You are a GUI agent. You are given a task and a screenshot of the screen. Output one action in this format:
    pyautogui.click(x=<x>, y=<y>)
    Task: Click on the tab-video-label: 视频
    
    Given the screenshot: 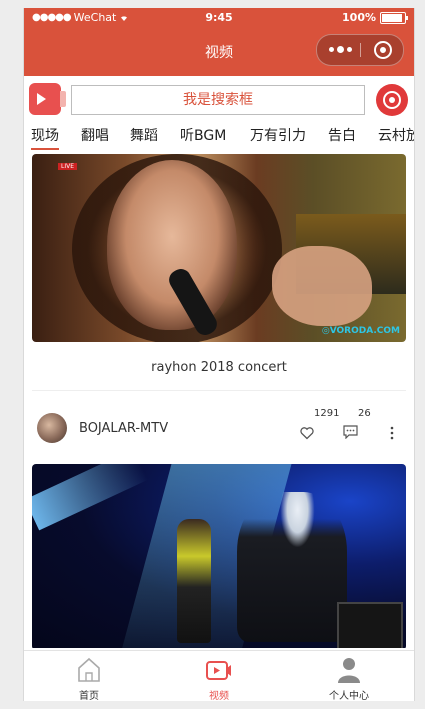 What is the action you would take?
    pyautogui.click(x=219, y=696)
    